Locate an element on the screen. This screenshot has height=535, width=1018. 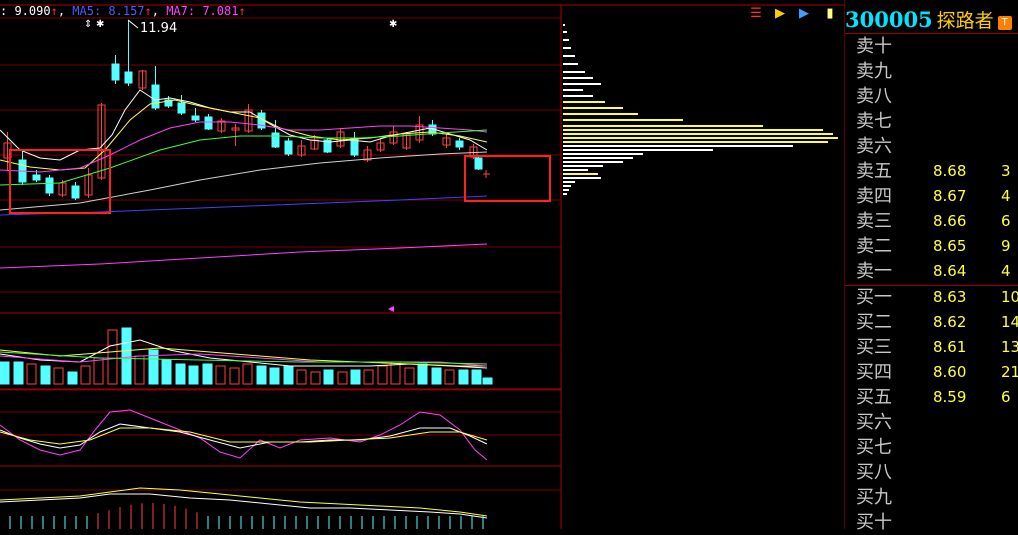
bid-row: 买六 is located at coordinates (931, 422).